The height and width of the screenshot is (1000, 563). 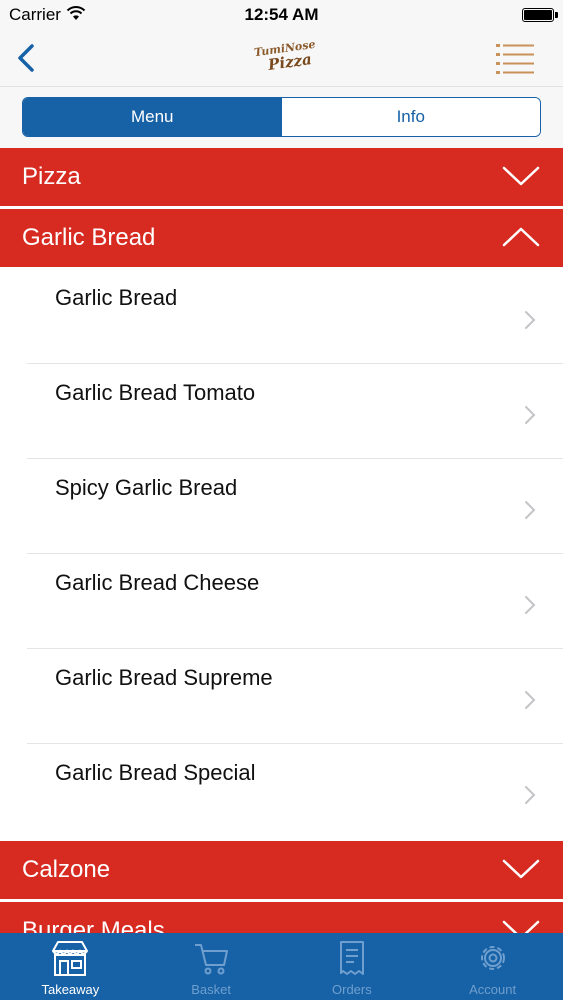 What do you see at coordinates (540, 15) in the screenshot?
I see `battery-icon` at bounding box center [540, 15].